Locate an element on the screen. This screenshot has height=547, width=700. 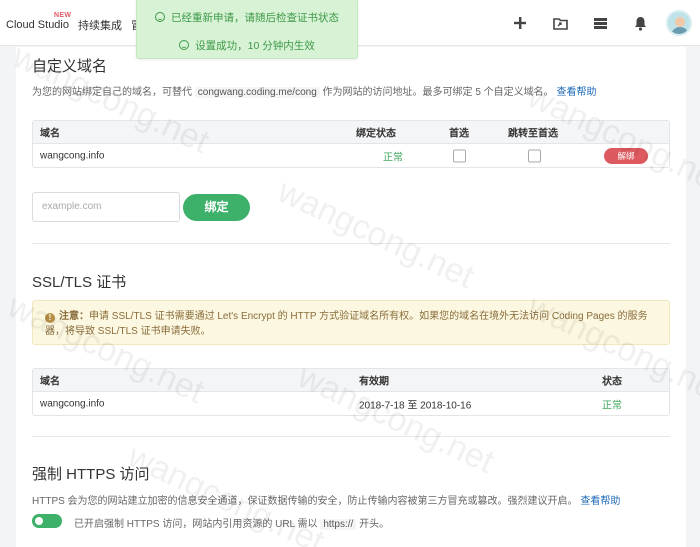
nav-icons is located at coordinates (600, 23).